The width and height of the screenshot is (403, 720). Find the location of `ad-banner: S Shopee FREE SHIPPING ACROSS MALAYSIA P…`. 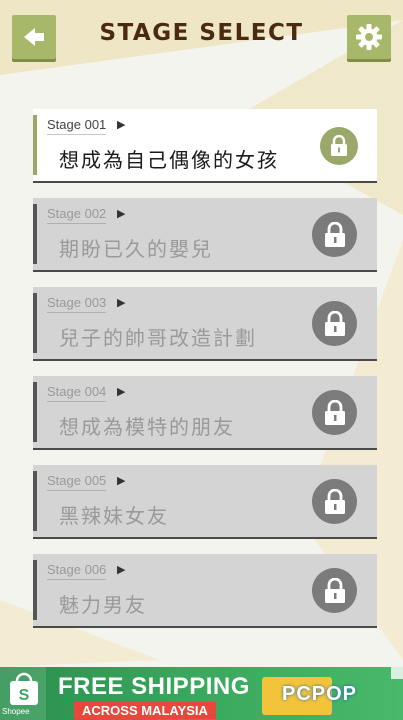

ad-banner: S Shopee FREE SHIPPING ACROSS MALAYSIA P… is located at coordinates (201, 693).